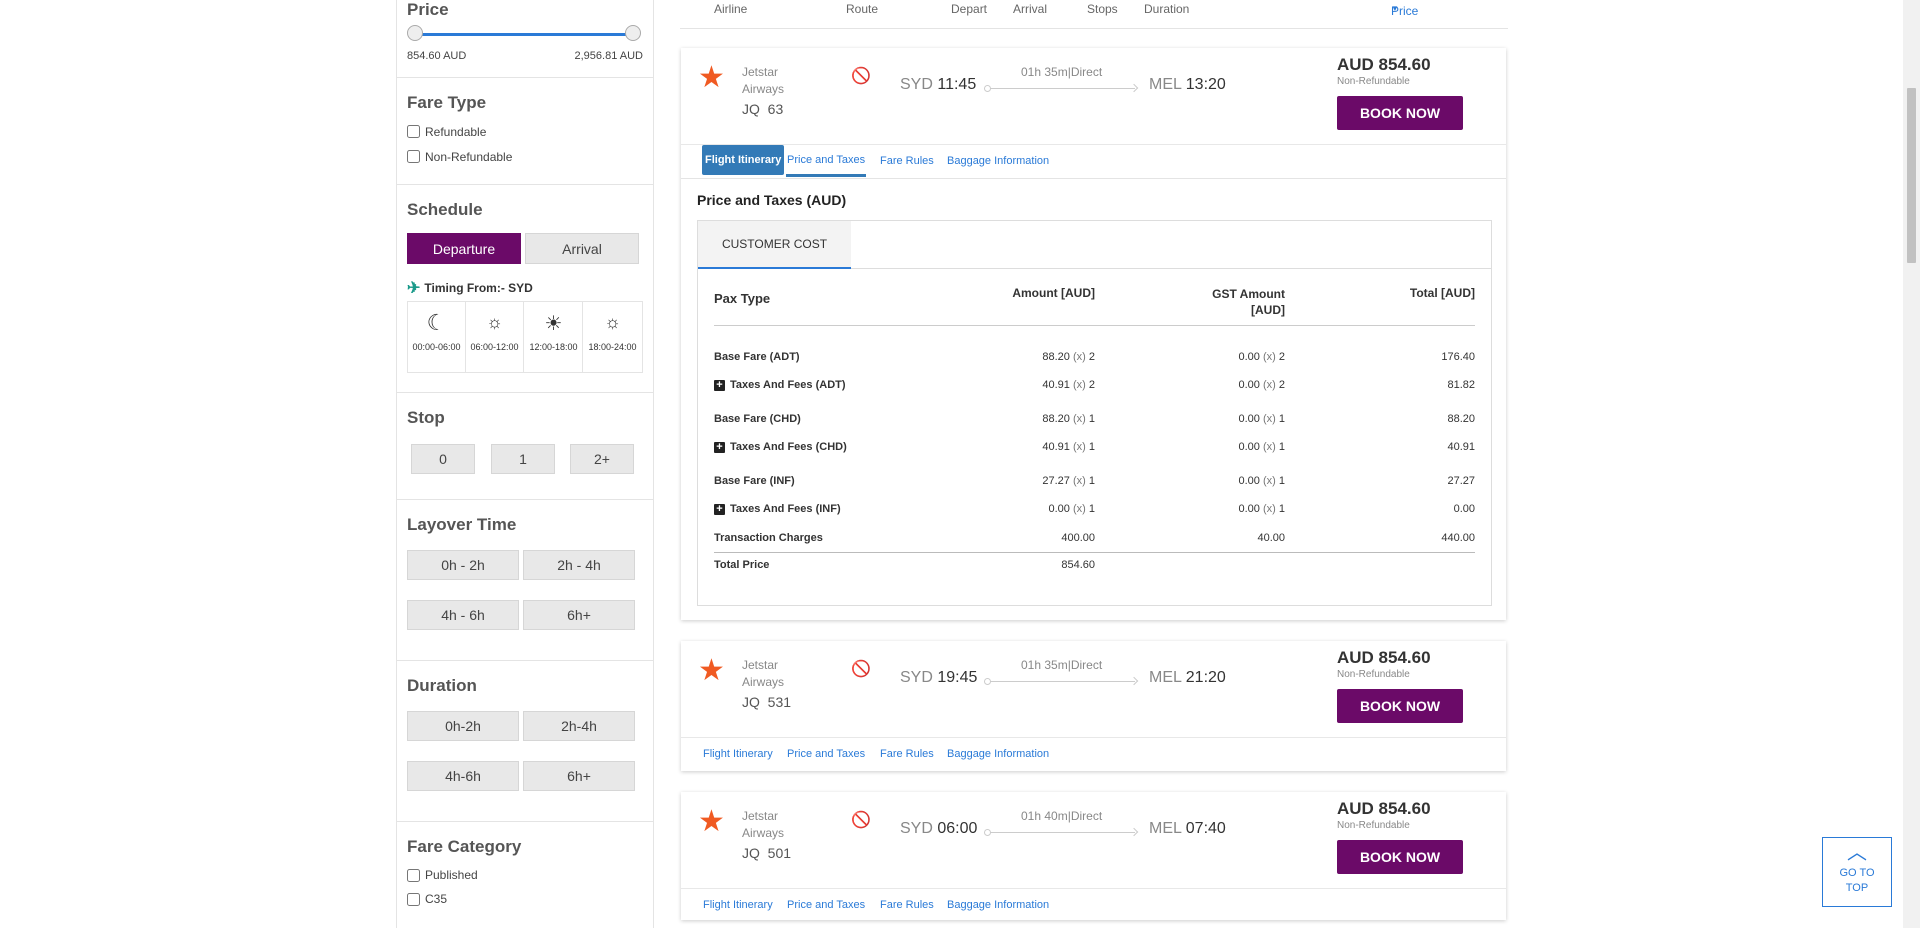 The height and width of the screenshot is (934, 1920). I want to click on route-line, so click(1059, 681).